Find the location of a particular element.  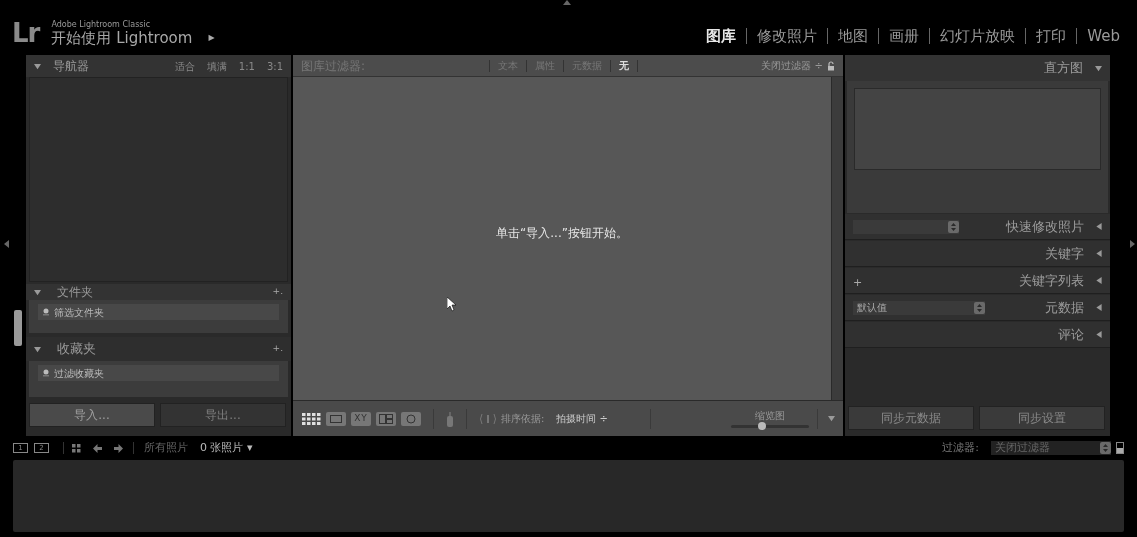

slider-thumb is located at coordinates (762, 425).